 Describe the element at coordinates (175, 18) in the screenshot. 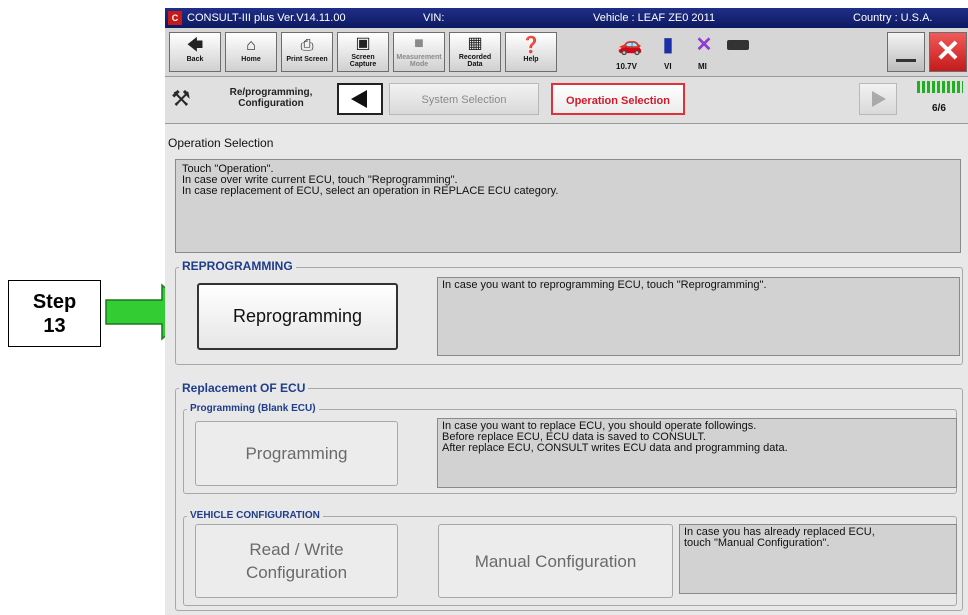

I see `app-icon: C` at that location.